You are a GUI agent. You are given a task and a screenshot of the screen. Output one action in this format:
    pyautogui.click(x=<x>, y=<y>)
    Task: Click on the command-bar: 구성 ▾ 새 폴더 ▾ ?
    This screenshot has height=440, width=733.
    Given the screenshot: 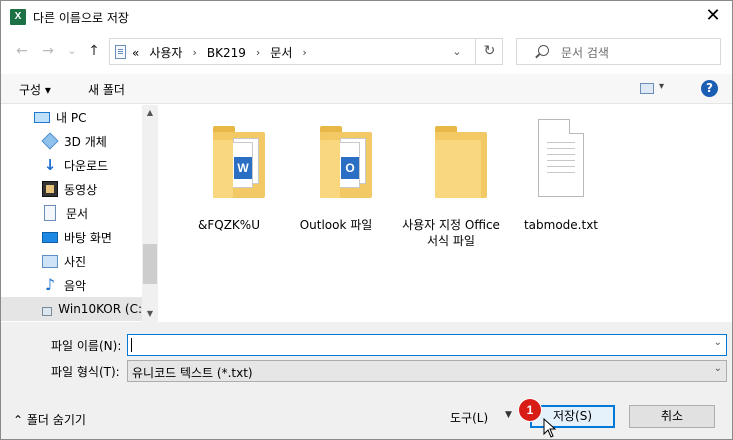 What is the action you would take?
    pyautogui.click(x=366, y=89)
    